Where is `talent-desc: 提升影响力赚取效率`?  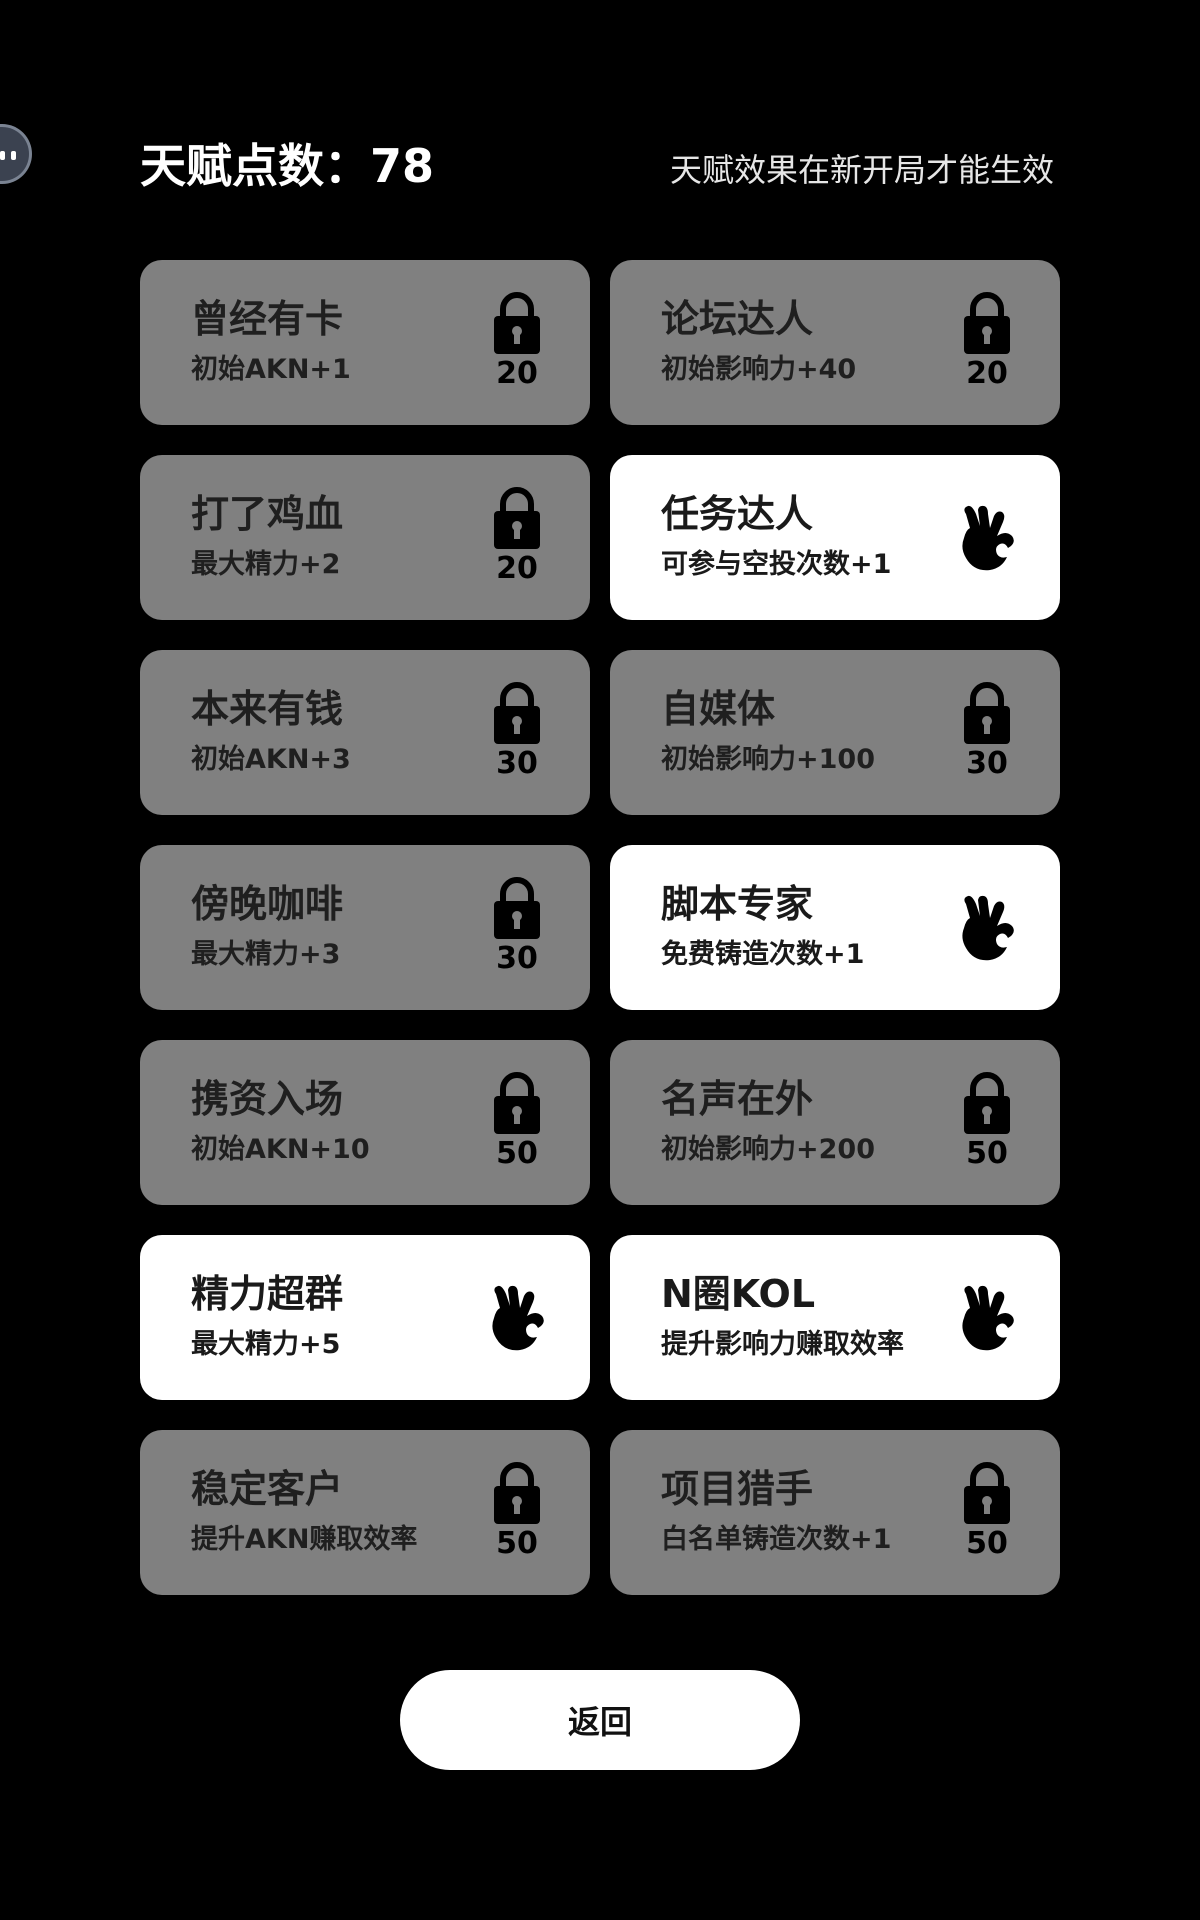 talent-desc: 提升影响力赚取效率 is located at coordinates (782, 1344).